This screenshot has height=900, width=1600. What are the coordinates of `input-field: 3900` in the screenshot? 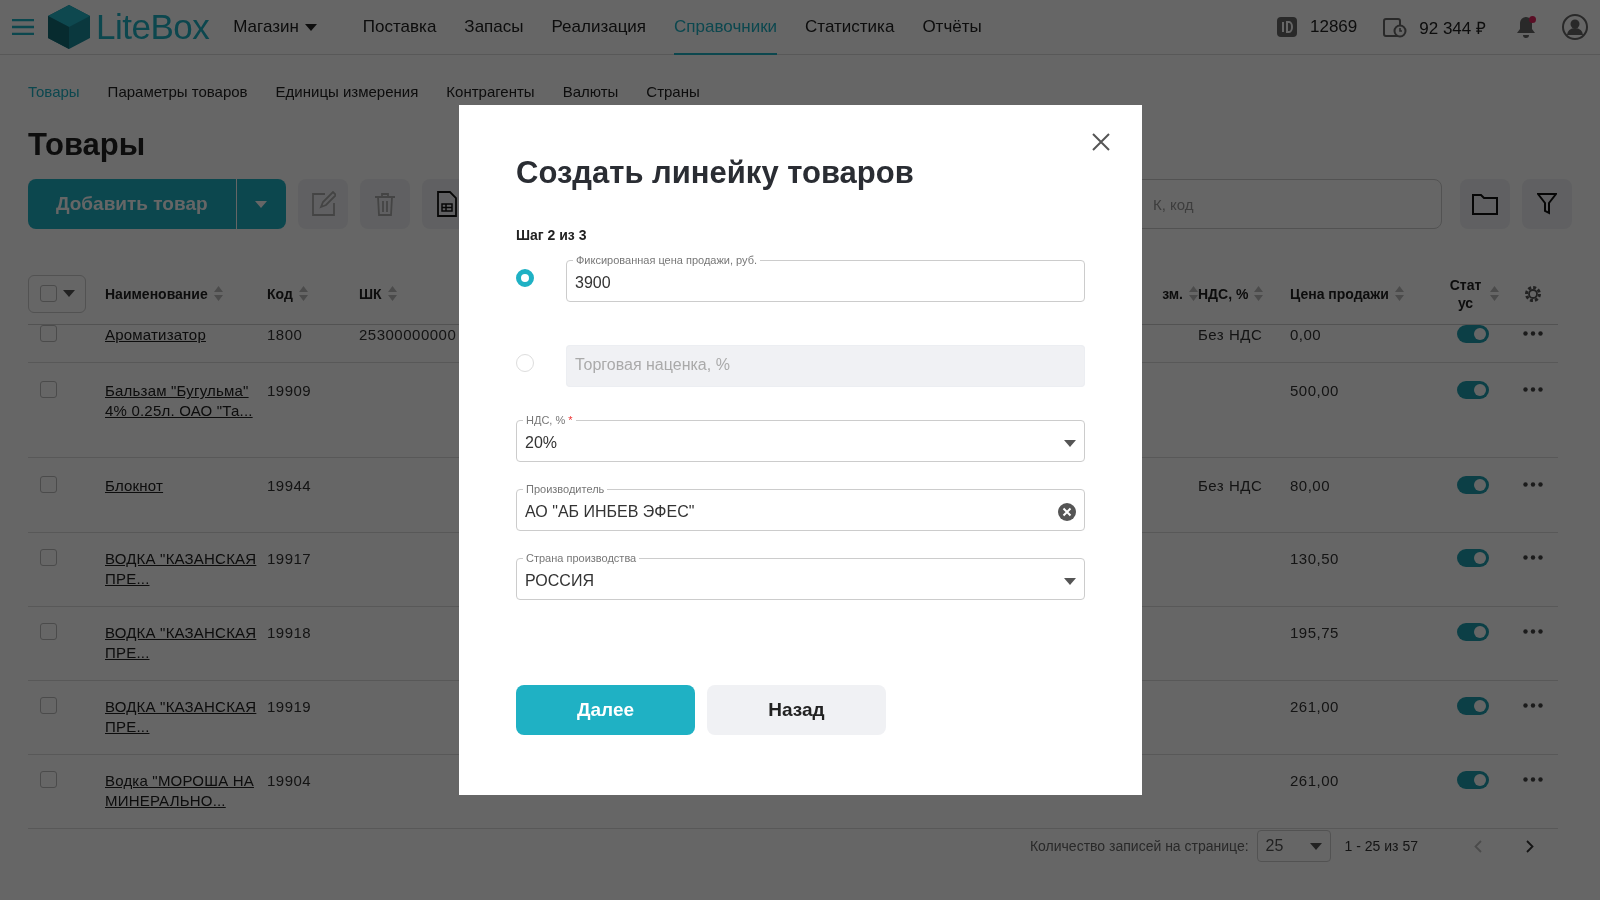 It's located at (825, 283).